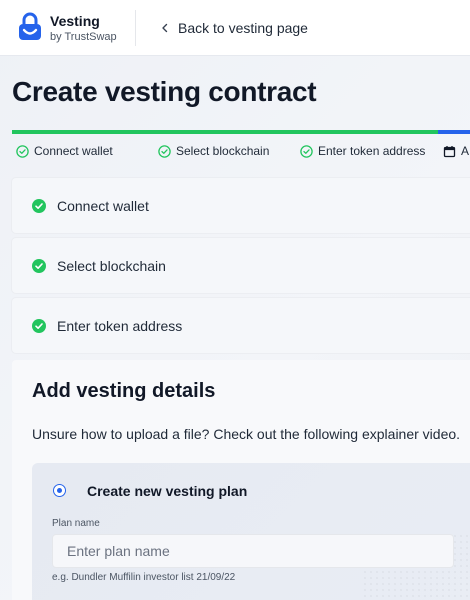  Describe the element at coordinates (243, 28) in the screenshot. I see `back-link-label: Back to vesting page` at that location.